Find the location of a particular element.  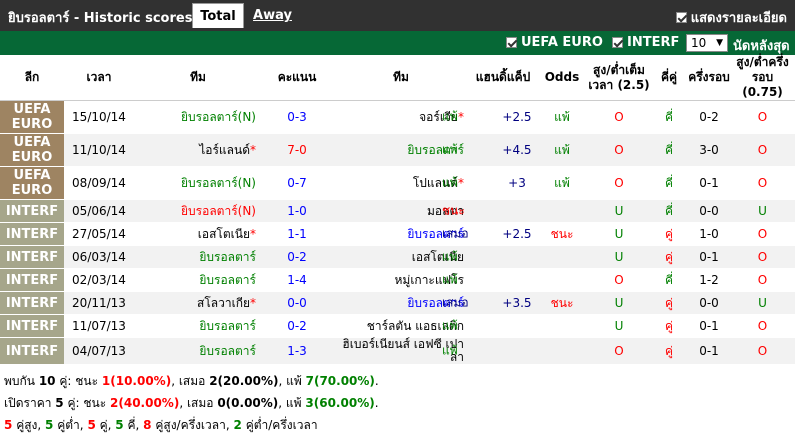

handicap-cell: +2.5 แพ้ is located at coordinates (489, 117).